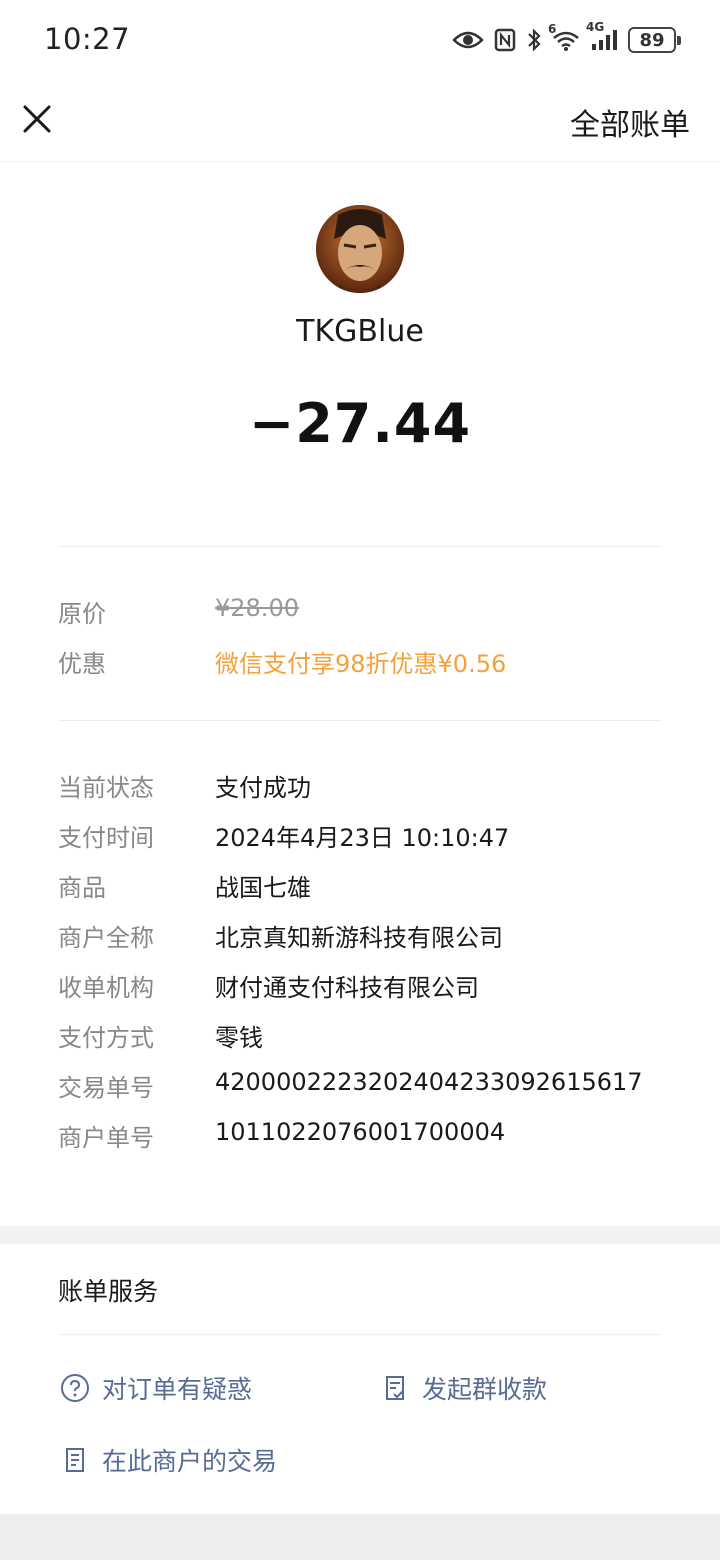 Image resolution: width=720 pixels, height=1560 pixels. What do you see at coordinates (177, 1389) in the screenshot?
I see `order-question-label: 对订单有疑惑` at bounding box center [177, 1389].